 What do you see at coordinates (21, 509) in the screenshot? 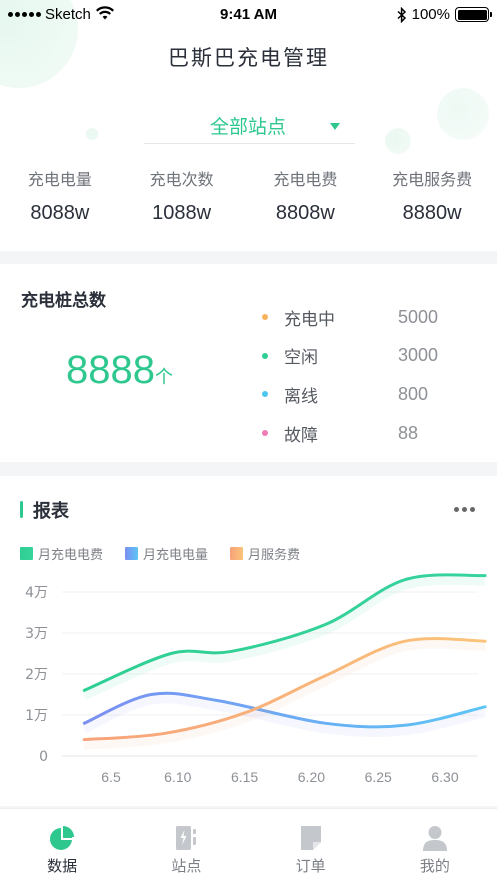
I see `section-accent-bar` at bounding box center [21, 509].